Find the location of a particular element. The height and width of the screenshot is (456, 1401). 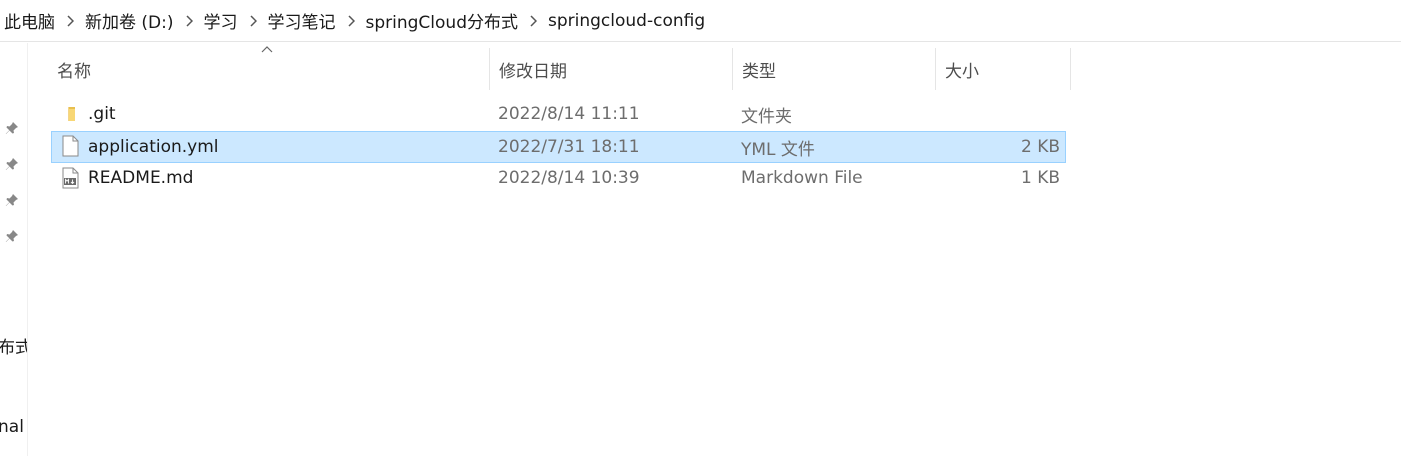

file-name: application.yml is located at coordinates (153, 147).